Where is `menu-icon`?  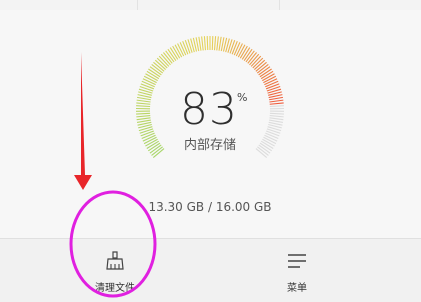 menu-icon is located at coordinates (297, 261).